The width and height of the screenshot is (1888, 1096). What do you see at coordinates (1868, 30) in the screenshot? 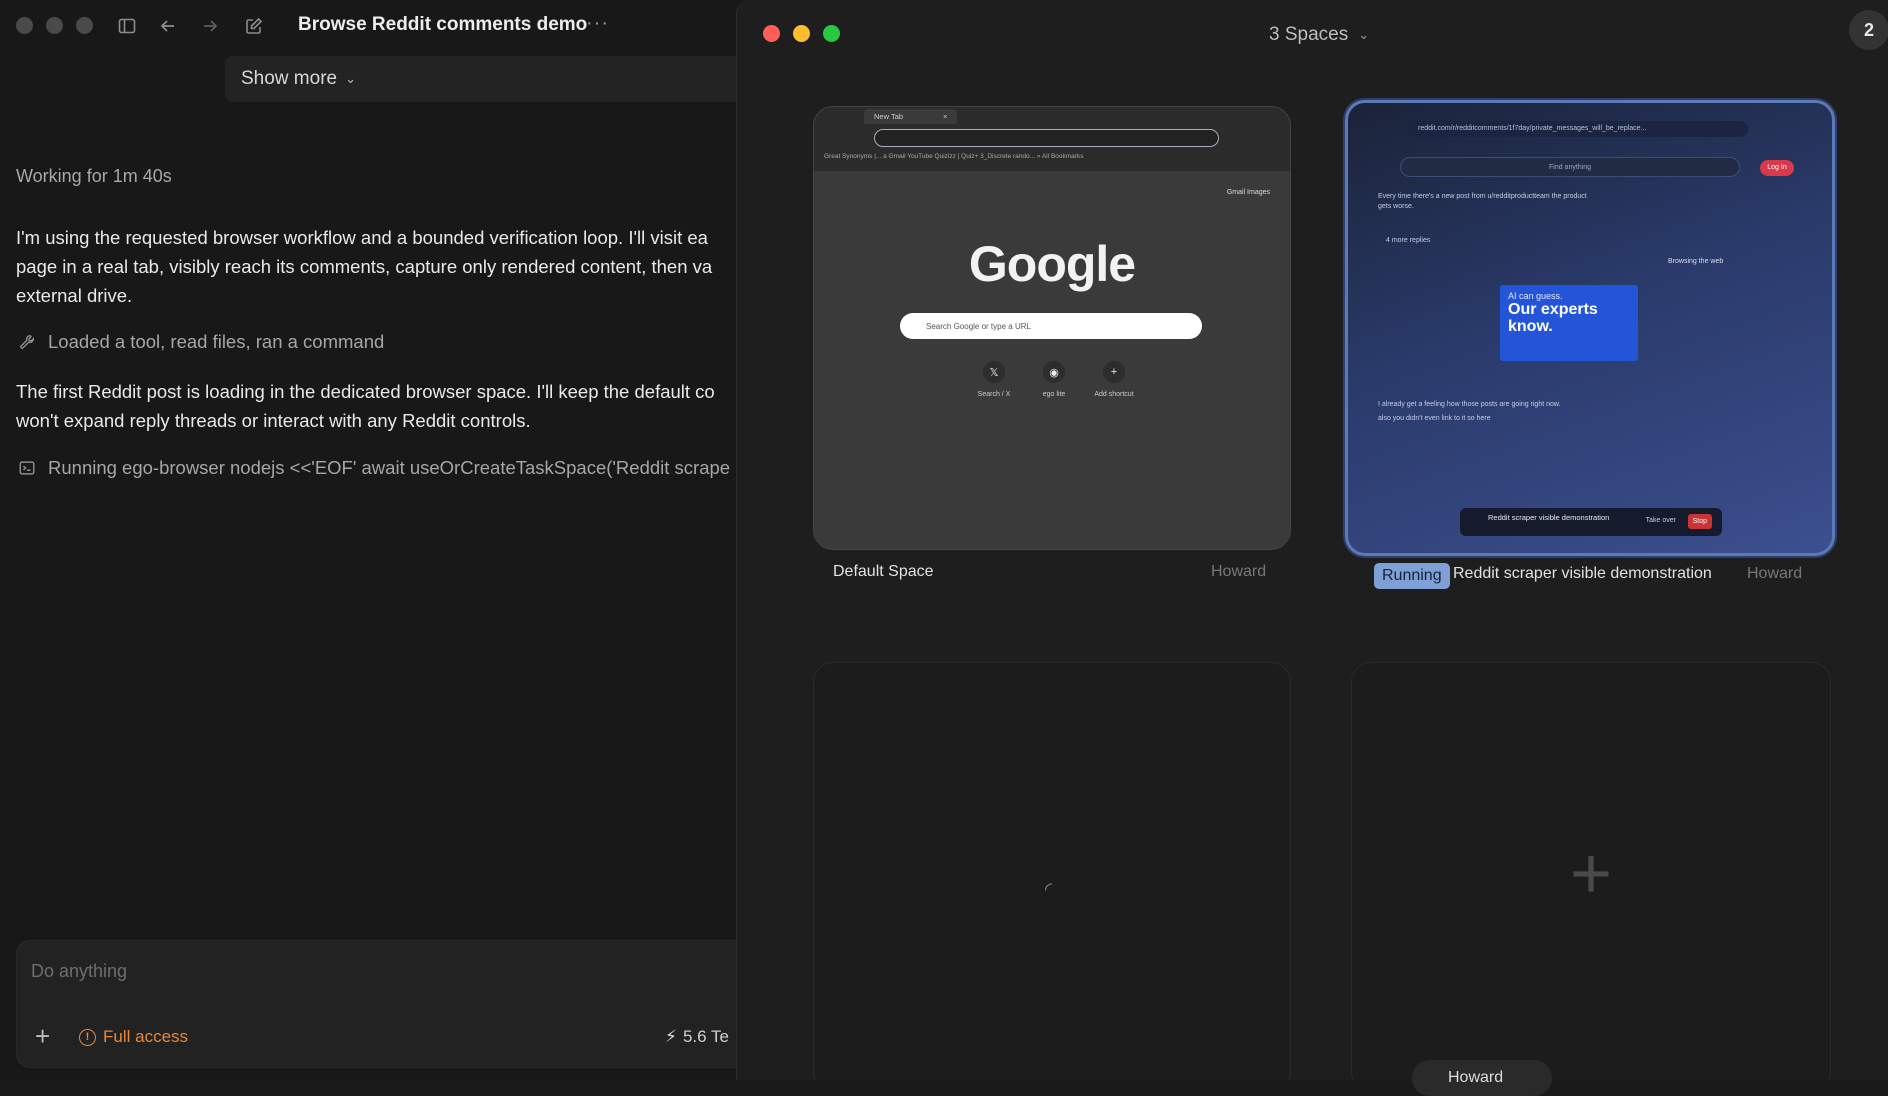
I see `notification-badge: 2` at bounding box center [1868, 30].